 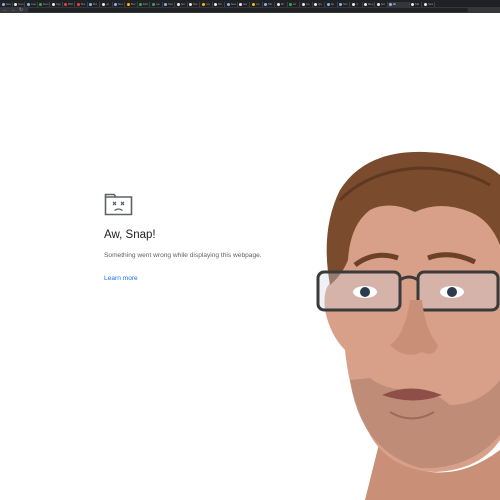 I want to click on address-bar, so click(x=248, y=10).